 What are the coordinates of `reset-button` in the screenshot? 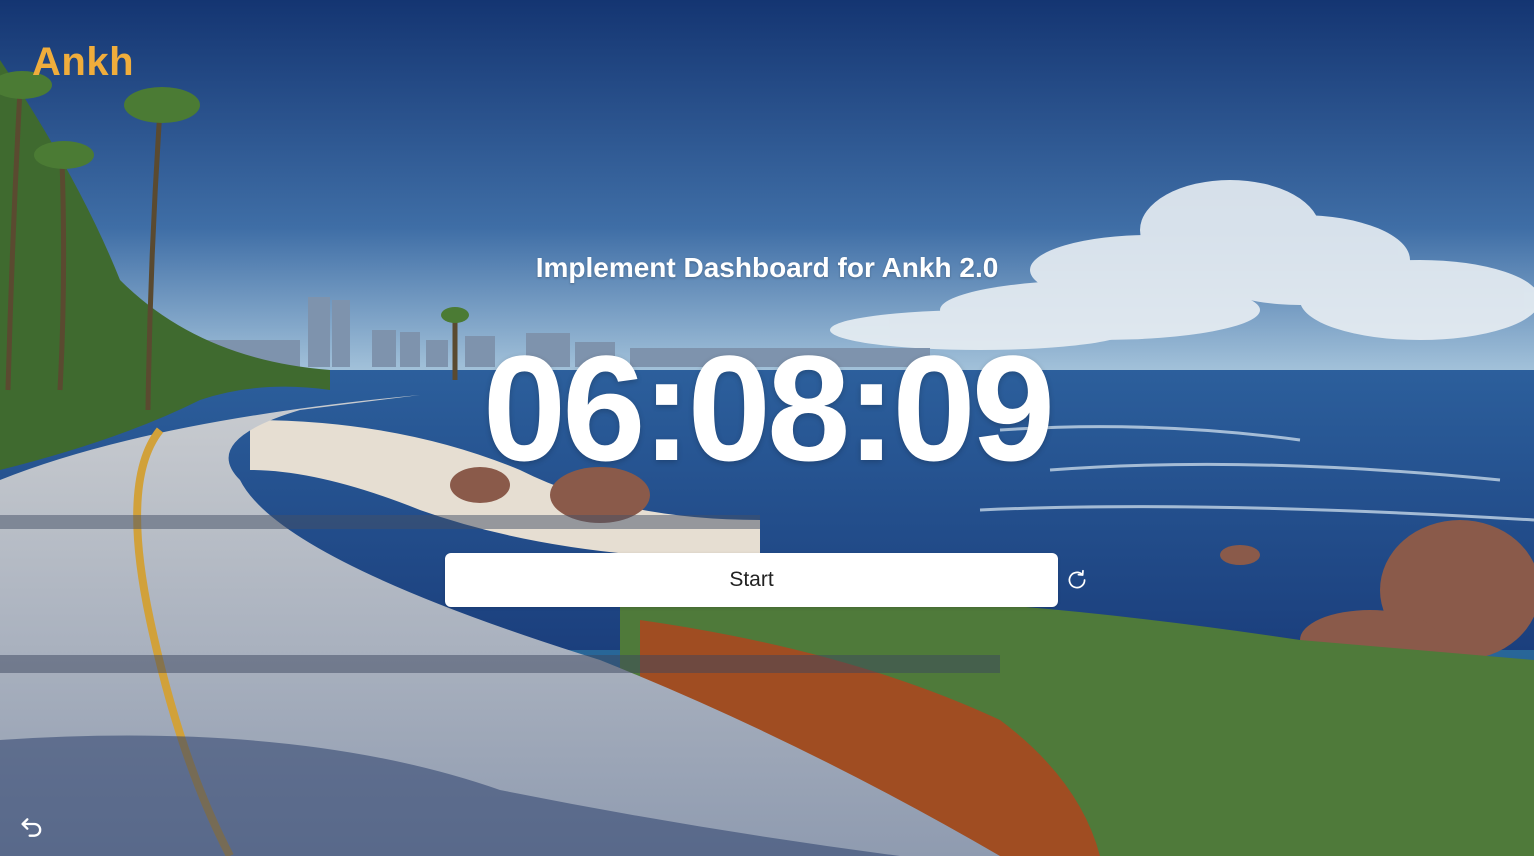 It's located at (1077, 580).